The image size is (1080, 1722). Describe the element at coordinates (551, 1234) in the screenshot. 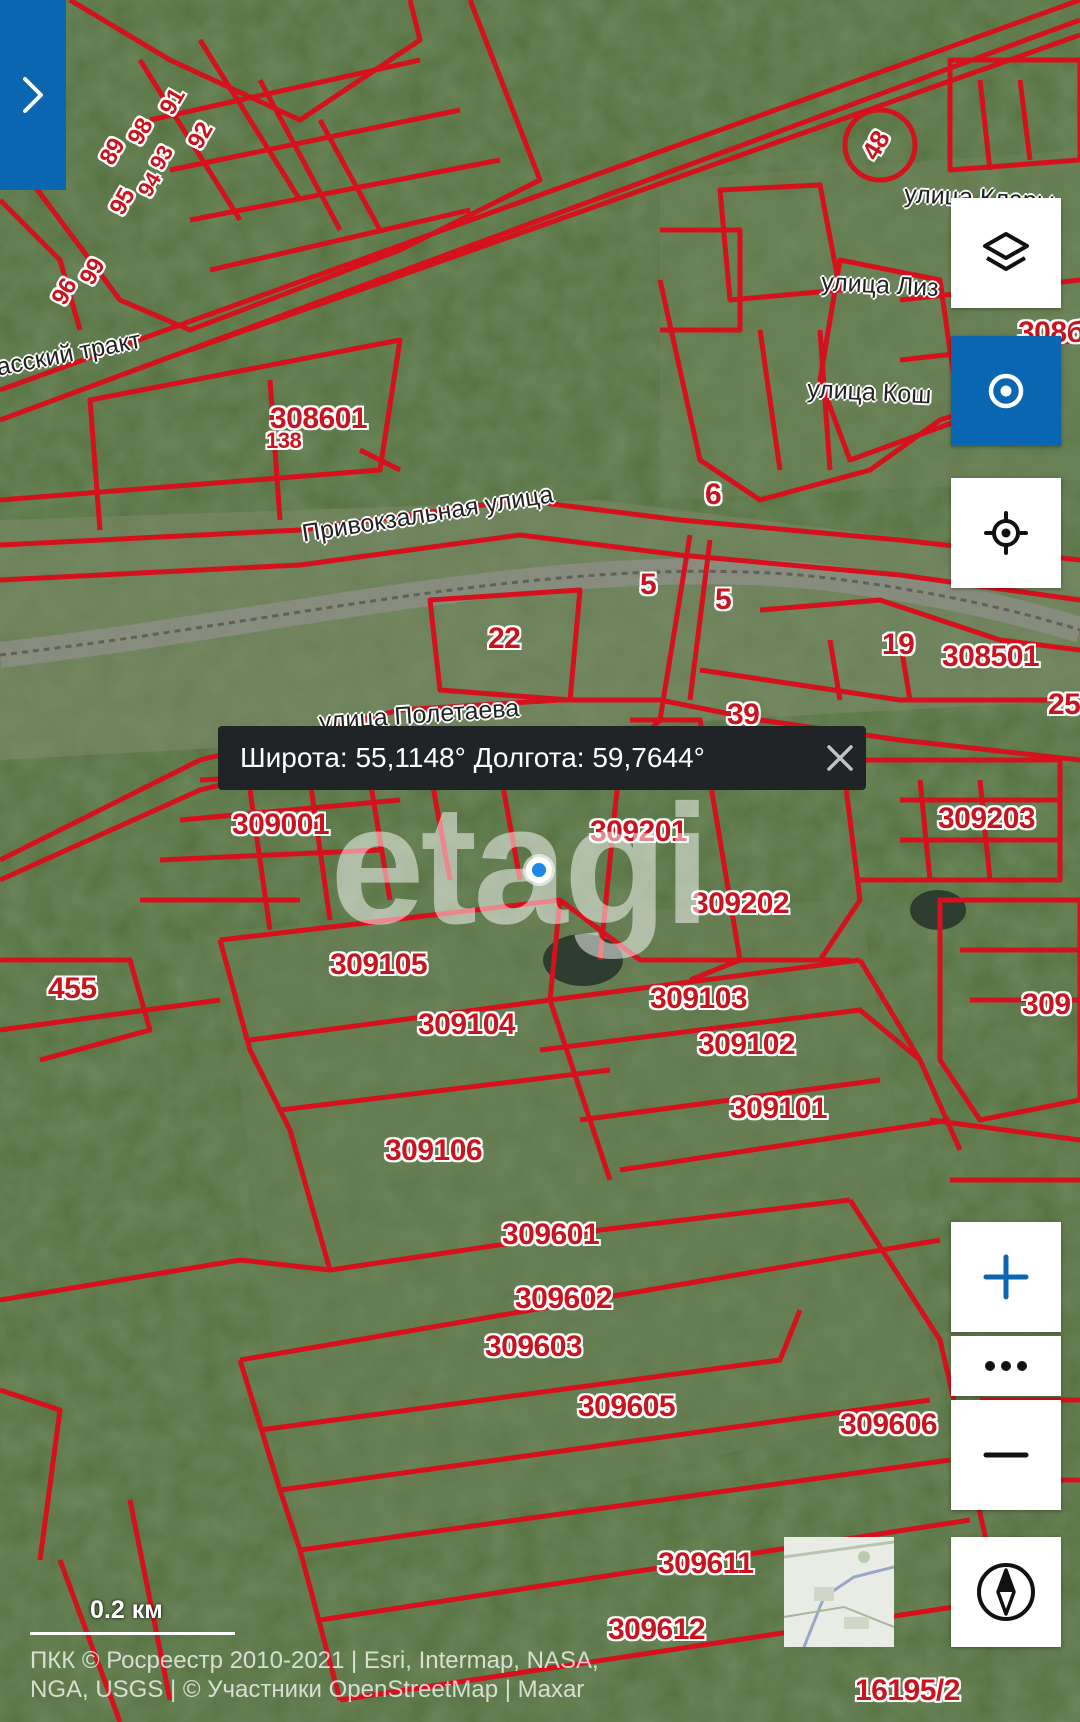

I see `parcel-label: 309601` at that location.